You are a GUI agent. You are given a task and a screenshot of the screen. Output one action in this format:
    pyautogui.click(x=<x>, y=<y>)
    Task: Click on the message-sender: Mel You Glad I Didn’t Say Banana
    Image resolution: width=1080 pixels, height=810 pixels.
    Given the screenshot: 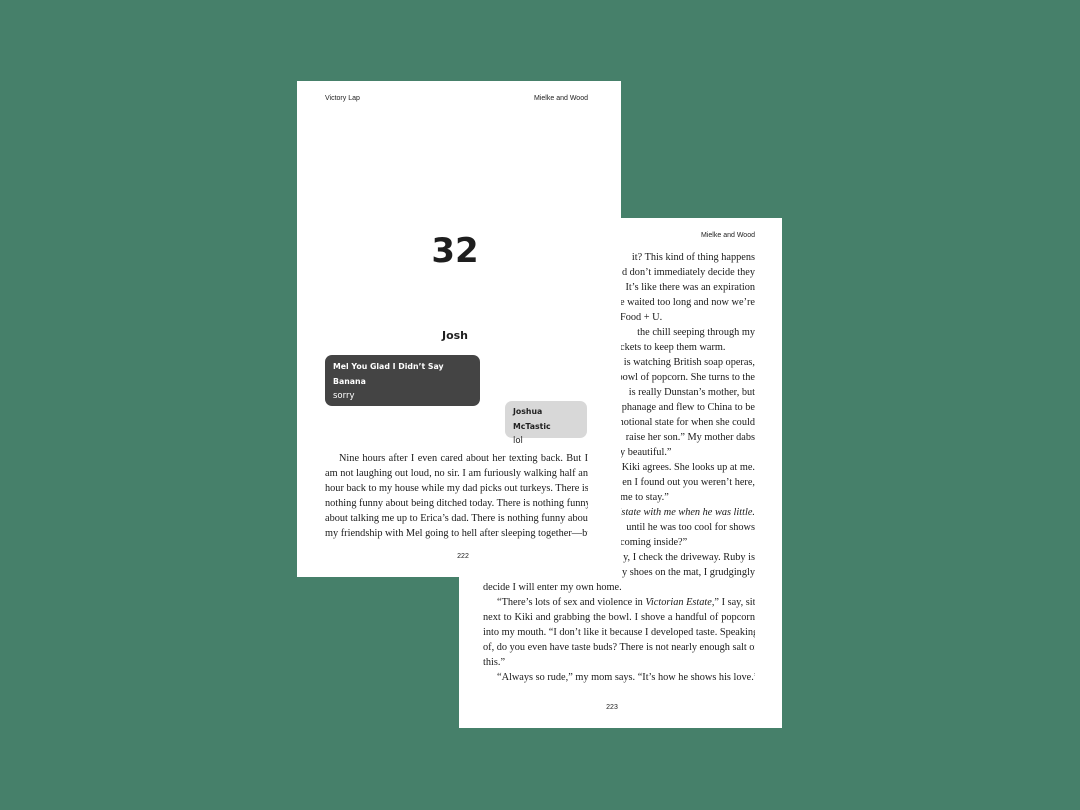 What is the action you would take?
    pyautogui.click(x=388, y=374)
    